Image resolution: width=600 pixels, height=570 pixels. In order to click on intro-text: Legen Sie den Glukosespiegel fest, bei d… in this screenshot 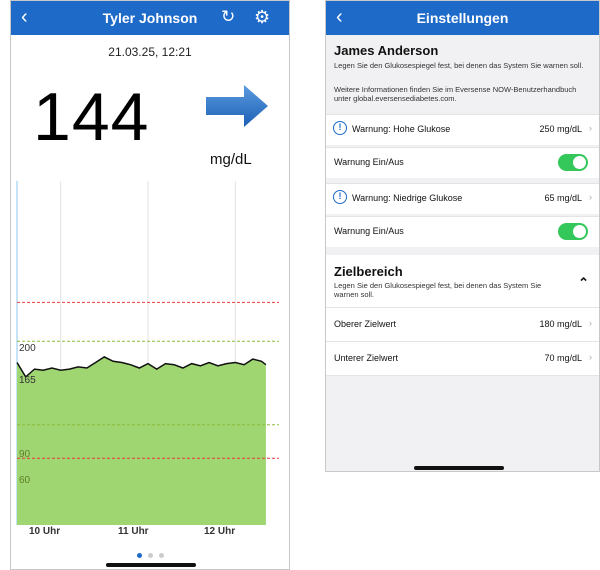, I will do `click(459, 65)`.